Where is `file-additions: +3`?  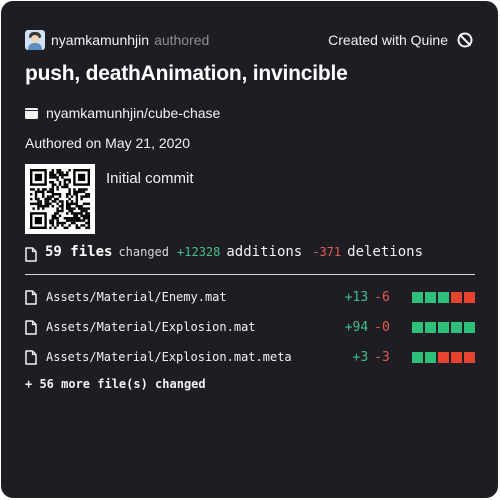 file-additions: +3 is located at coordinates (360, 357).